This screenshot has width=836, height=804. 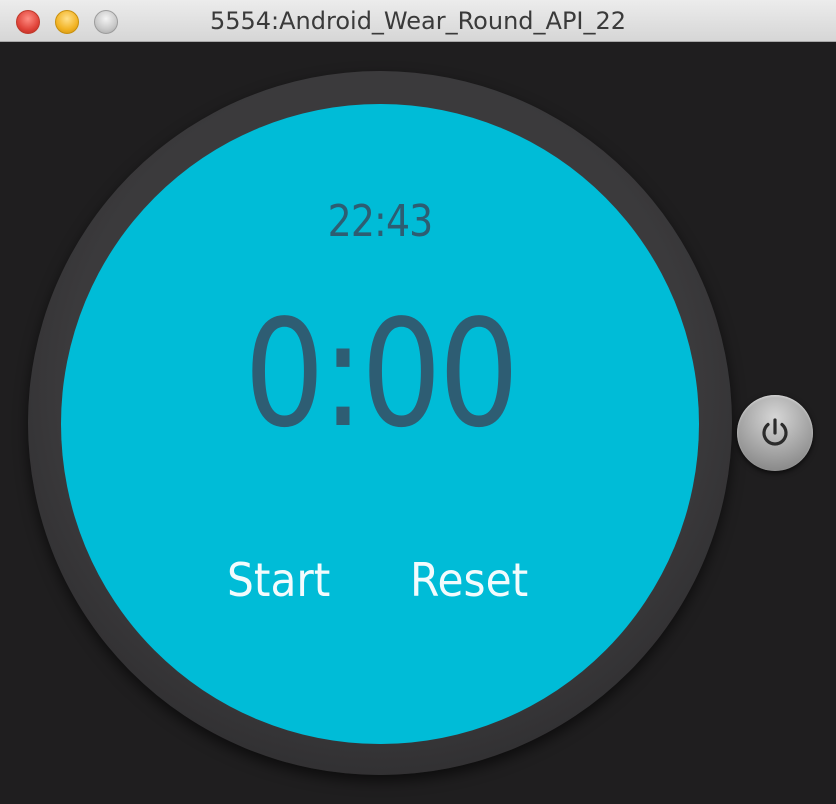 What do you see at coordinates (278, 580) in the screenshot?
I see `start-button: Start` at bounding box center [278, 580].